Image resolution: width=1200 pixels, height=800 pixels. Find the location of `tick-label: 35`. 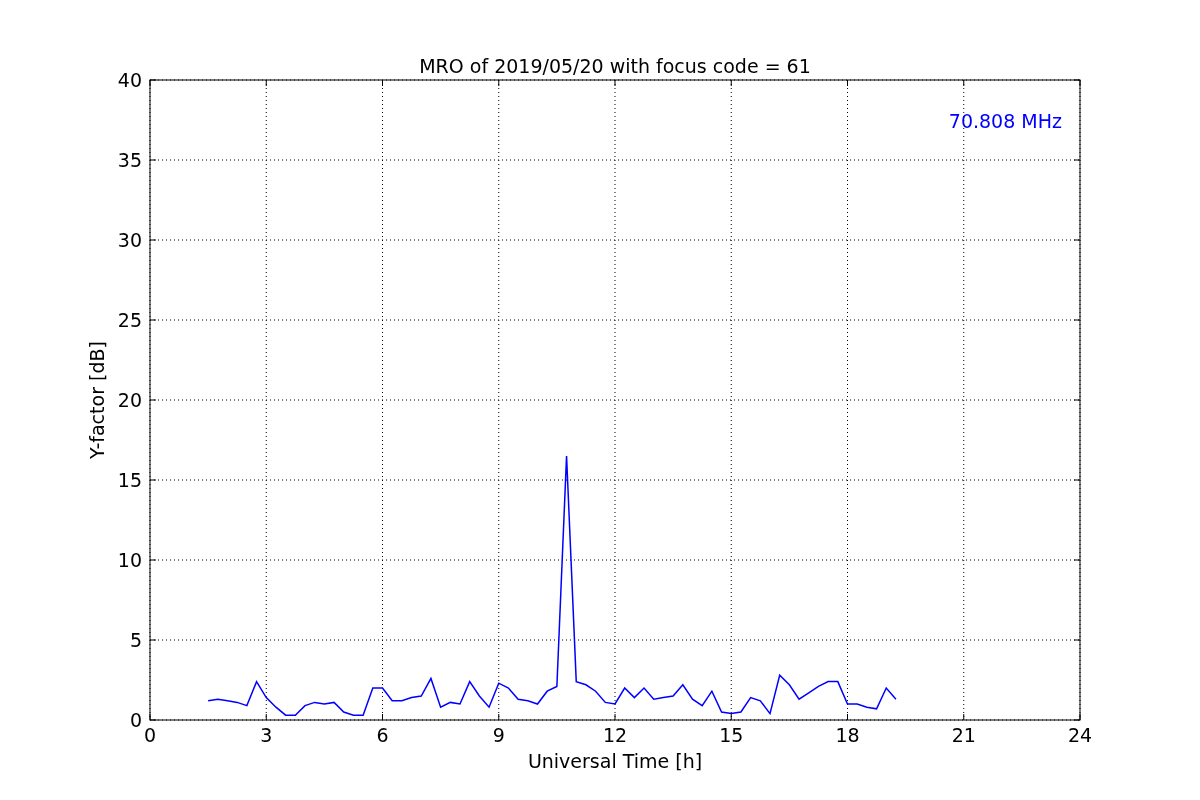

tick-label: 35 is located at coordinates (129, 160).